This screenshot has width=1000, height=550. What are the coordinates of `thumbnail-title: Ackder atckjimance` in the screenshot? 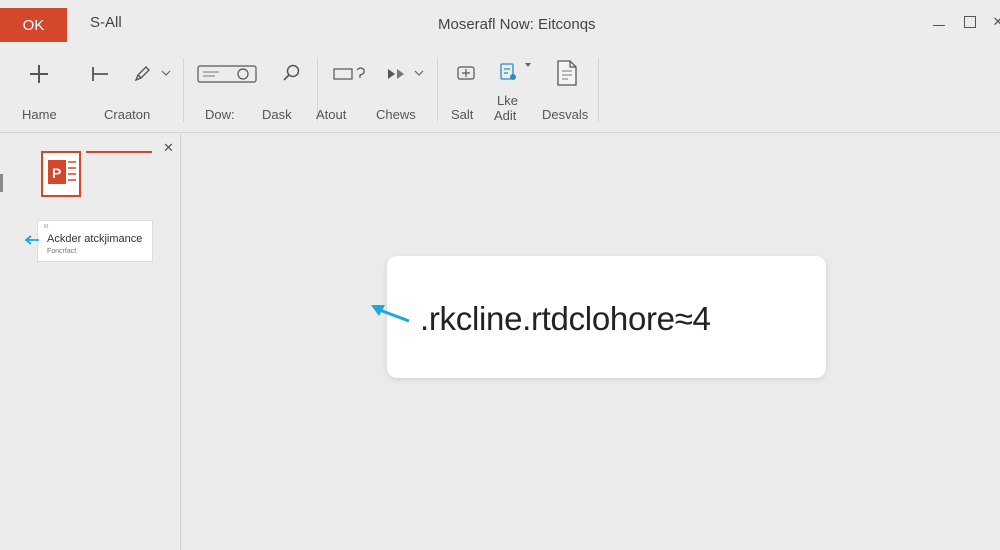 It's located at (95, 239).